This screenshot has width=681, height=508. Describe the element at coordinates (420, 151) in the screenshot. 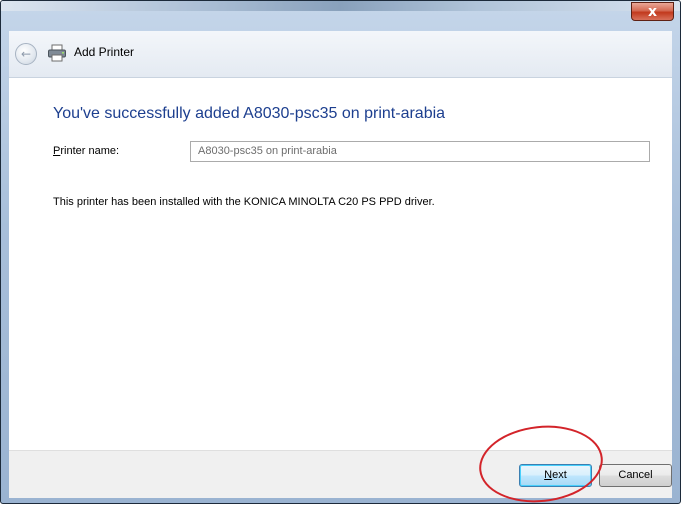

I see `printer-name-input: A8030-psc35 on print-arabia` at that location.